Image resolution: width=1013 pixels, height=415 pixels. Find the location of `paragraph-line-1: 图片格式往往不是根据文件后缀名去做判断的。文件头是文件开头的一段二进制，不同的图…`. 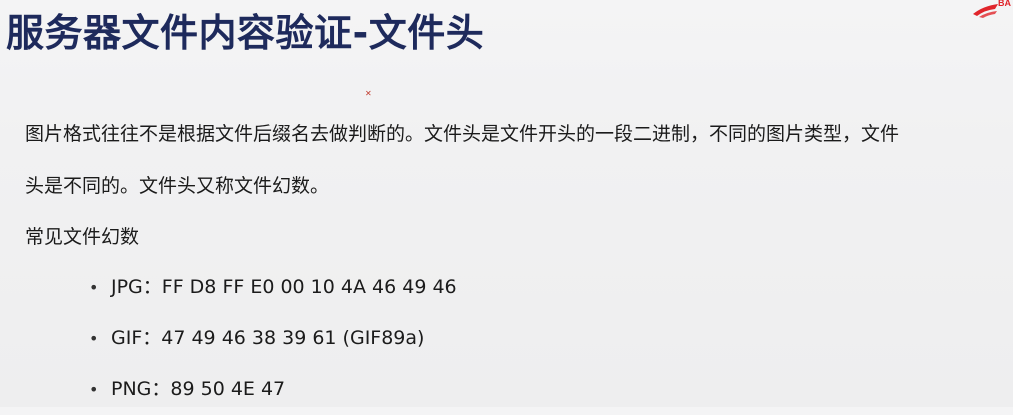

paragraph-line-1: 图片格式往往不是根据文件后缀名去做判断的。文件头是文件开头的一段二进制，不同的图… is located at coordinates (462, 134).